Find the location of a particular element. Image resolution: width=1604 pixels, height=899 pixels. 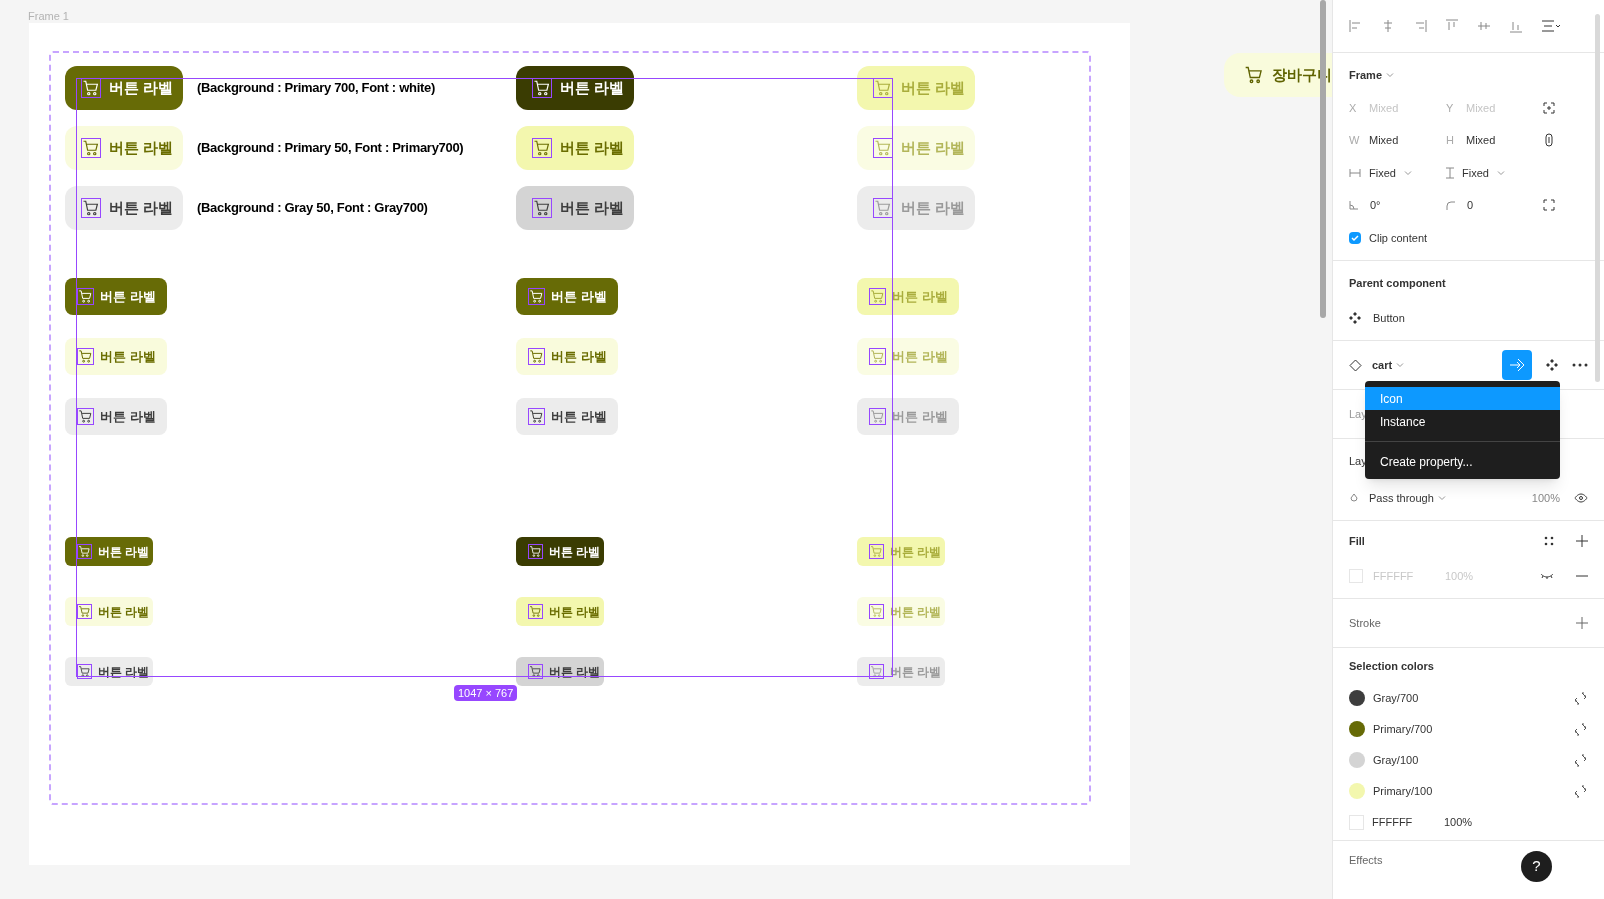

swap-instance-button is located at coordinates (1517, 365).